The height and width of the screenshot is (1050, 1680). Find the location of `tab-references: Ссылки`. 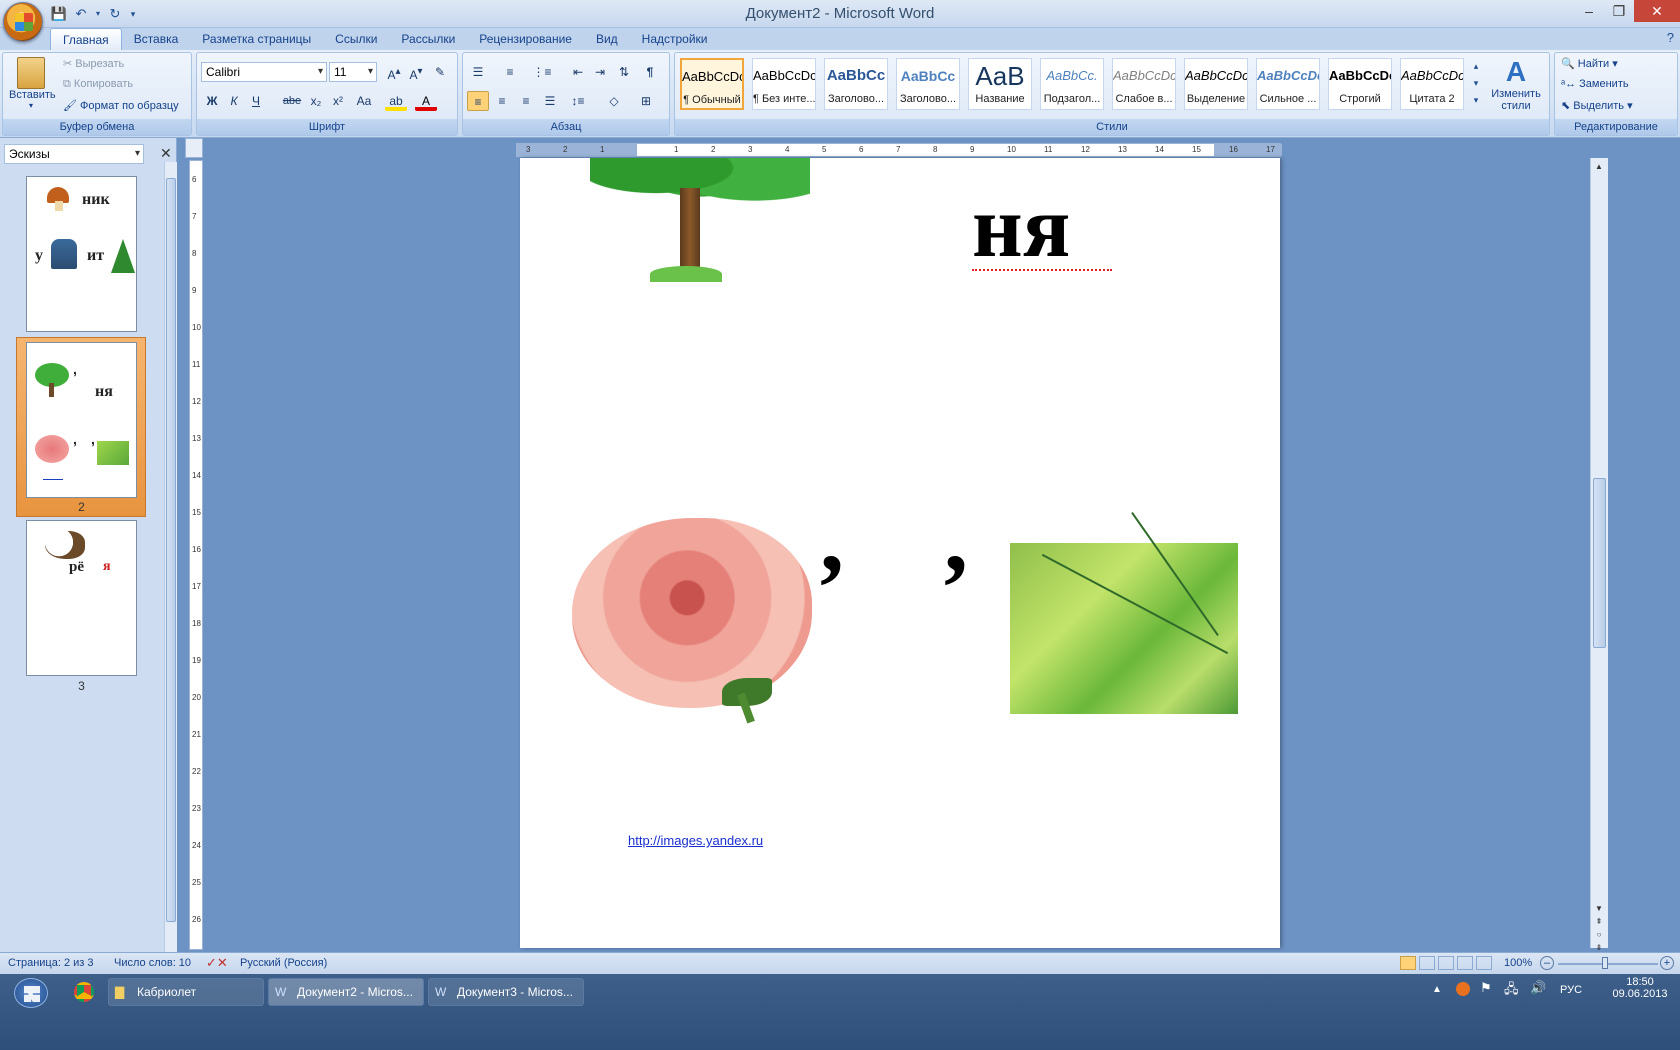

tab-references: Ссылки is located at coordinates (356, 39).